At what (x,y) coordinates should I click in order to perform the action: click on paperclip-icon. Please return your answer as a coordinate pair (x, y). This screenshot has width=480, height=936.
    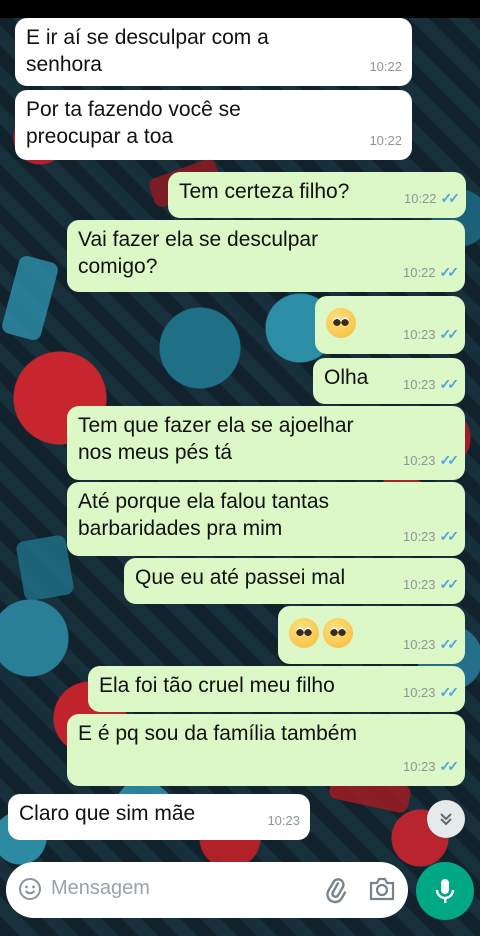
    Looking at the image, I should click on (335, 890).